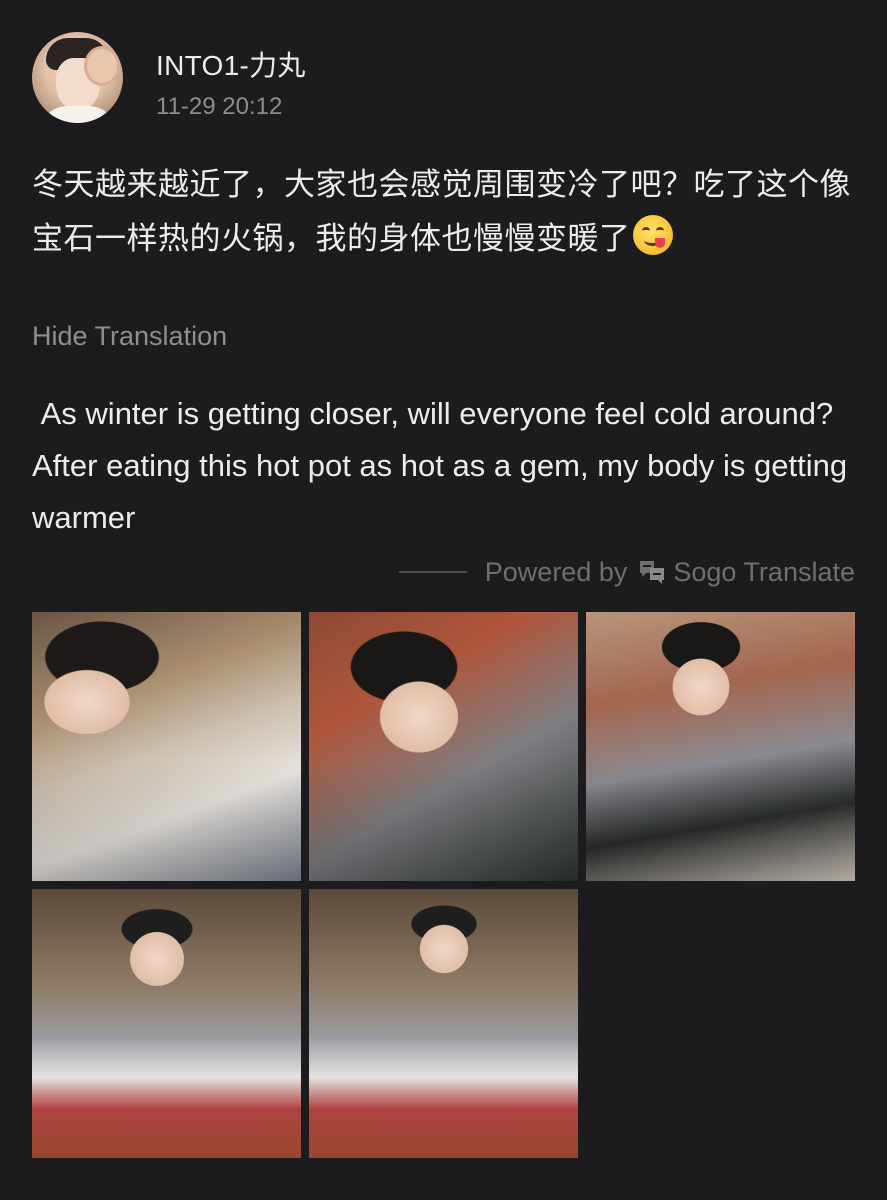  I want to click on username: INTO1-力丸, so click(231, 64).